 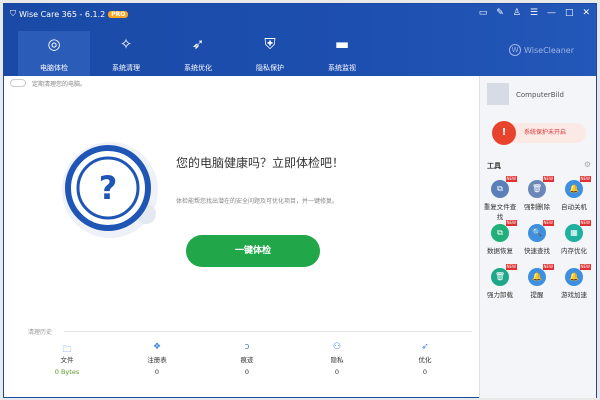 I want to click on registry-icon: ❖, so click(x=157, y=347).